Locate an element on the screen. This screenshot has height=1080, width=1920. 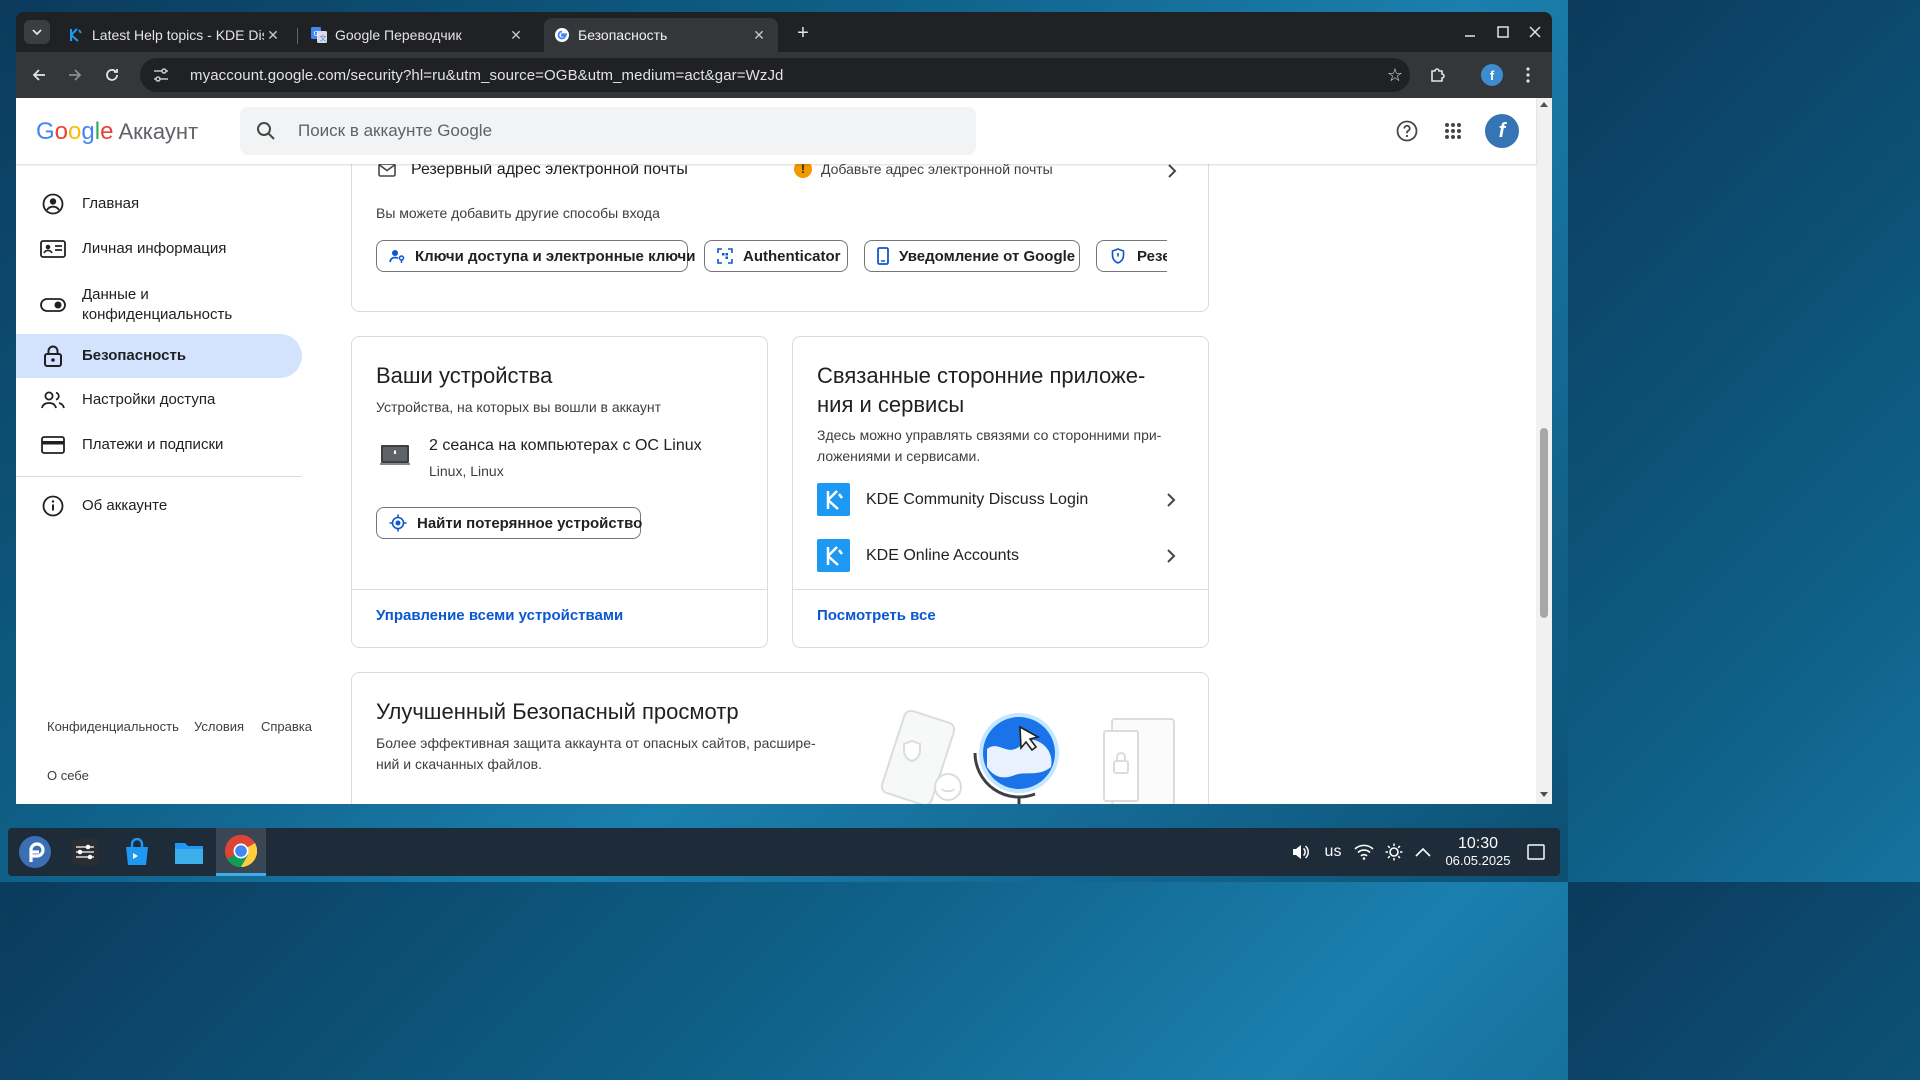
google-wordmark: Google is located at coordinates (74, 132).